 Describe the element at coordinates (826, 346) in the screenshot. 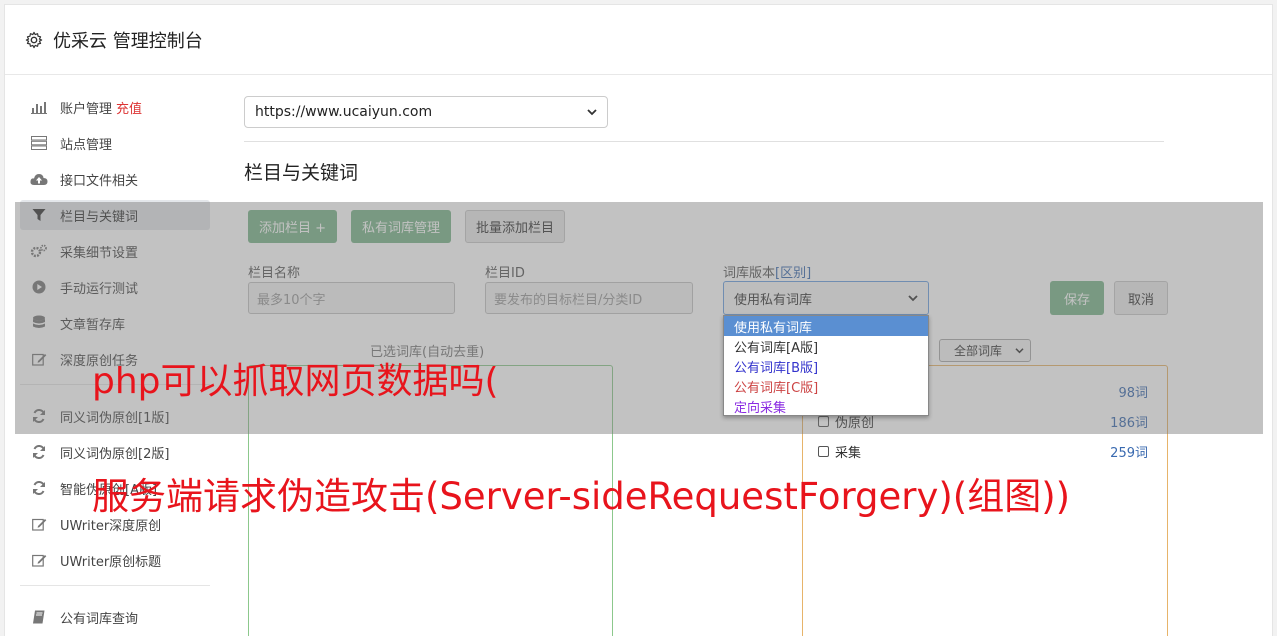

I see `version-option: 公有词库[A版]` at that location.